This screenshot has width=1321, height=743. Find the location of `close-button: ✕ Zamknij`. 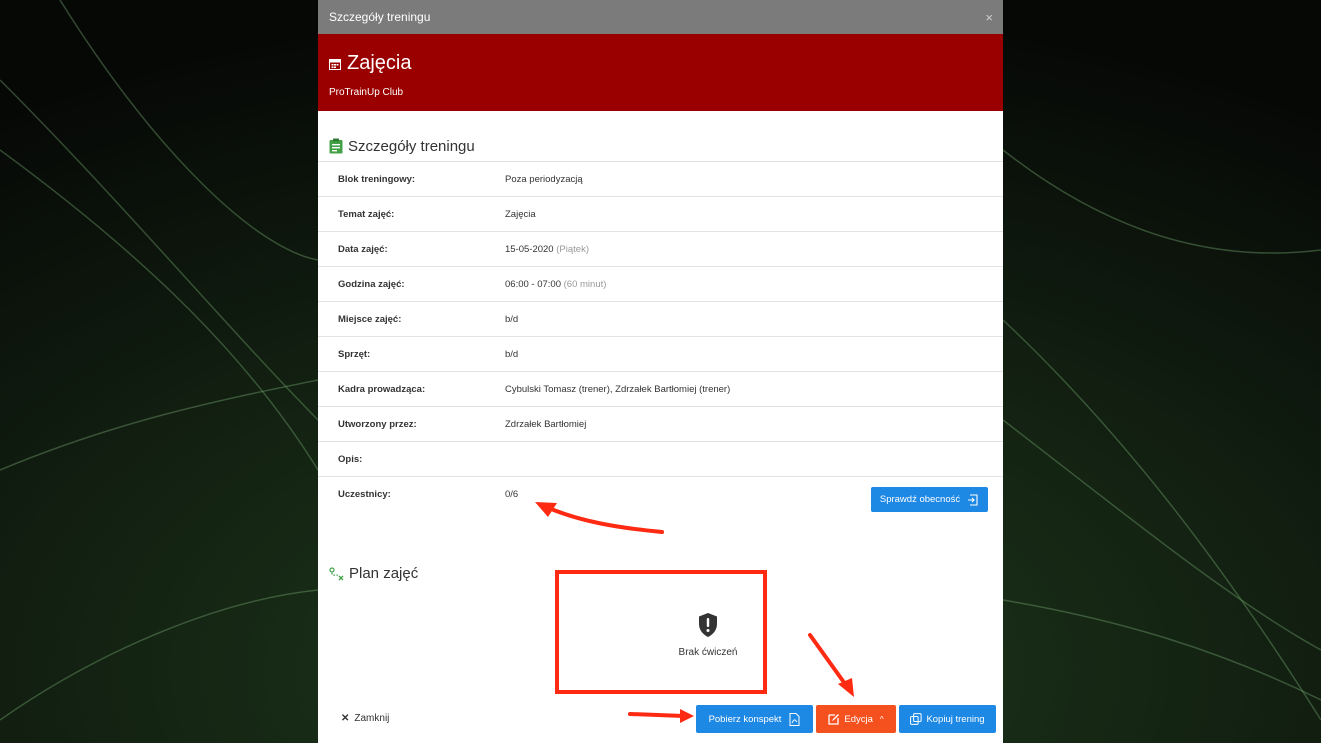

close-button: ✕ Zamknij is located at coordinates (365, 718).